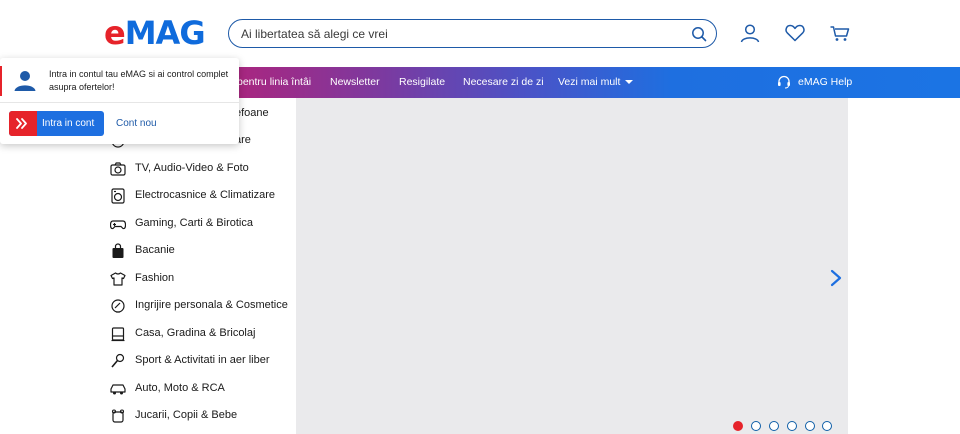  Describe the element at coordinates (200, 278) in the screenshot. I see `category-item: Fashion` at that location.